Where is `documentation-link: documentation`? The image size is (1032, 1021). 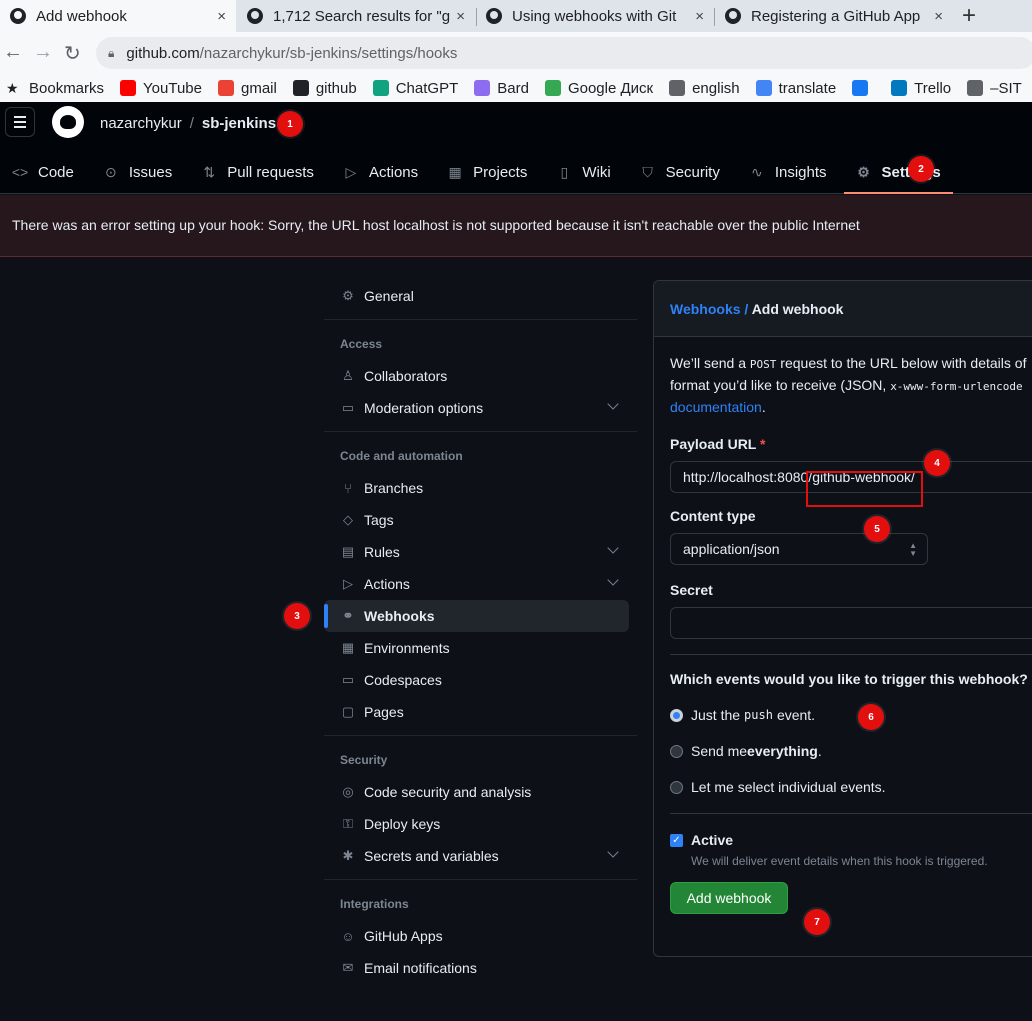
documentation-link: documentation is located at coordinates (716, 407).